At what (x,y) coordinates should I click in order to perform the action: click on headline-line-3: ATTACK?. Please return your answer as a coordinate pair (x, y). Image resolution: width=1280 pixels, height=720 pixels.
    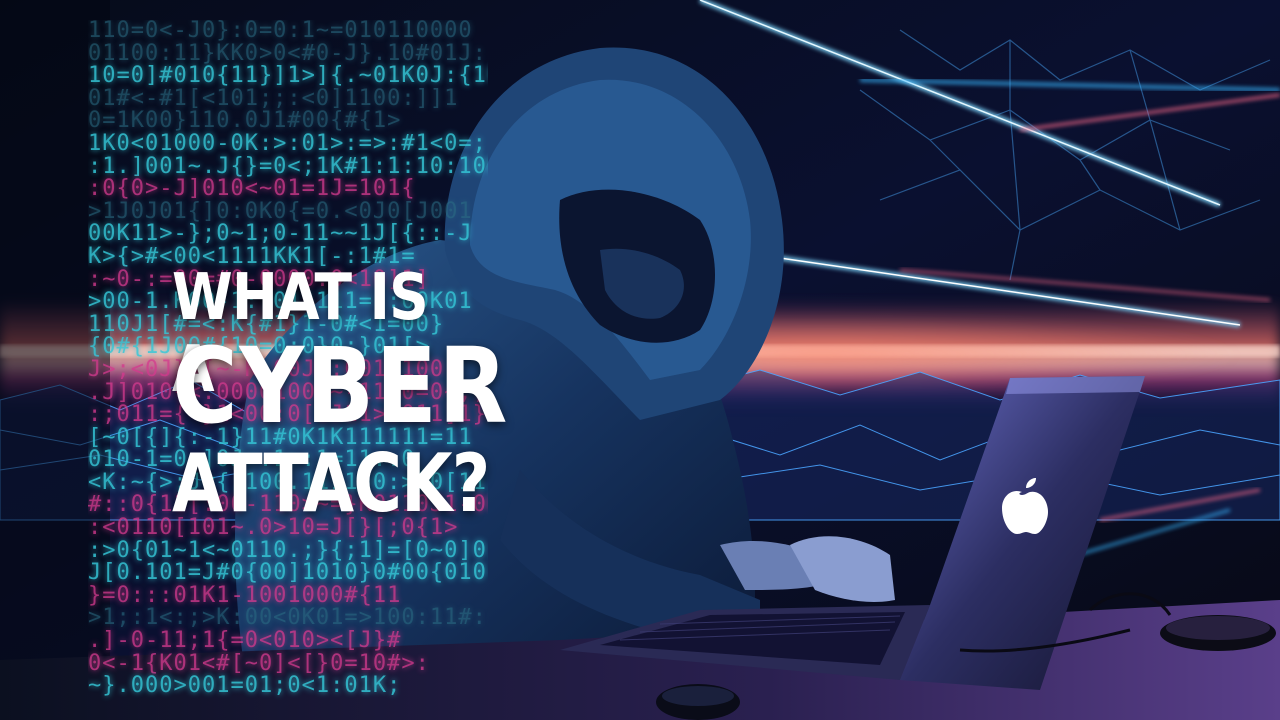
    Looking at the image, I should click on (331, 483).